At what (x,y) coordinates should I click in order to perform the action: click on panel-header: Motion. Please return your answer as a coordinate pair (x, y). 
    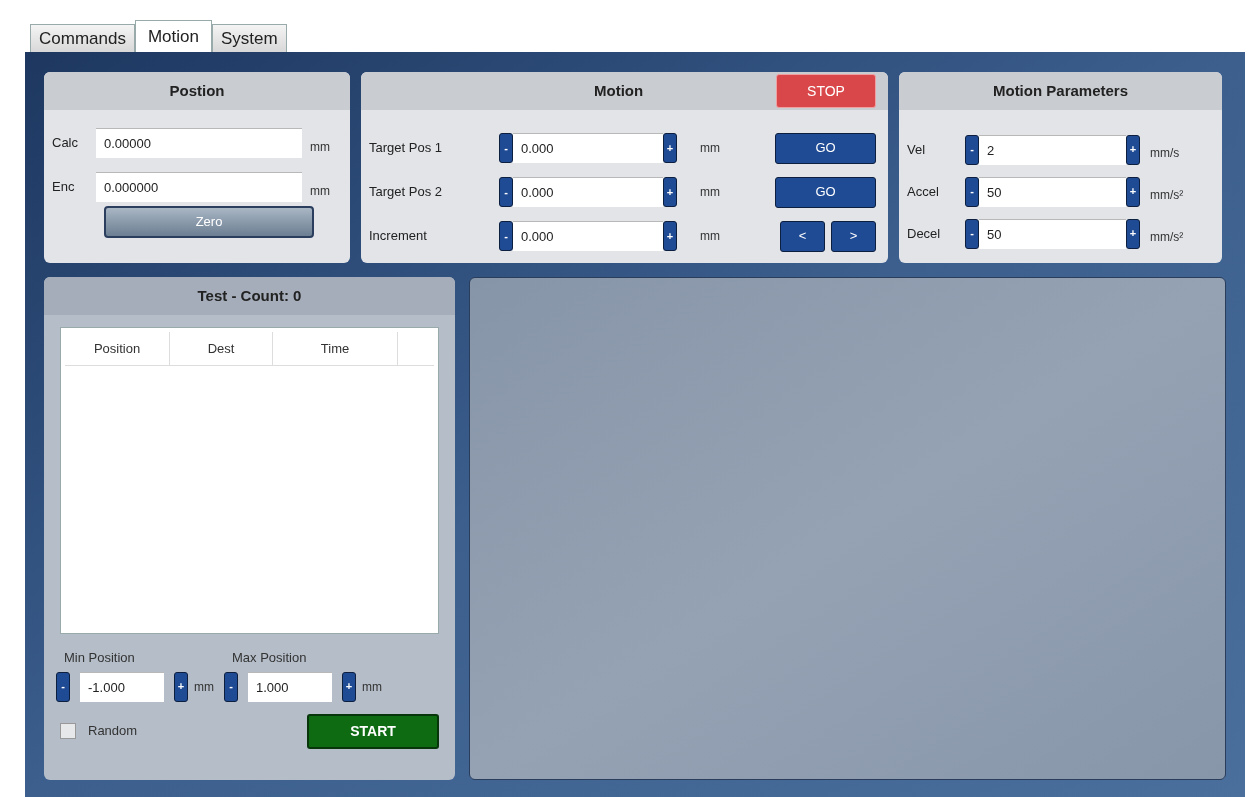
    Looking at the image, I should click on (619, 90).